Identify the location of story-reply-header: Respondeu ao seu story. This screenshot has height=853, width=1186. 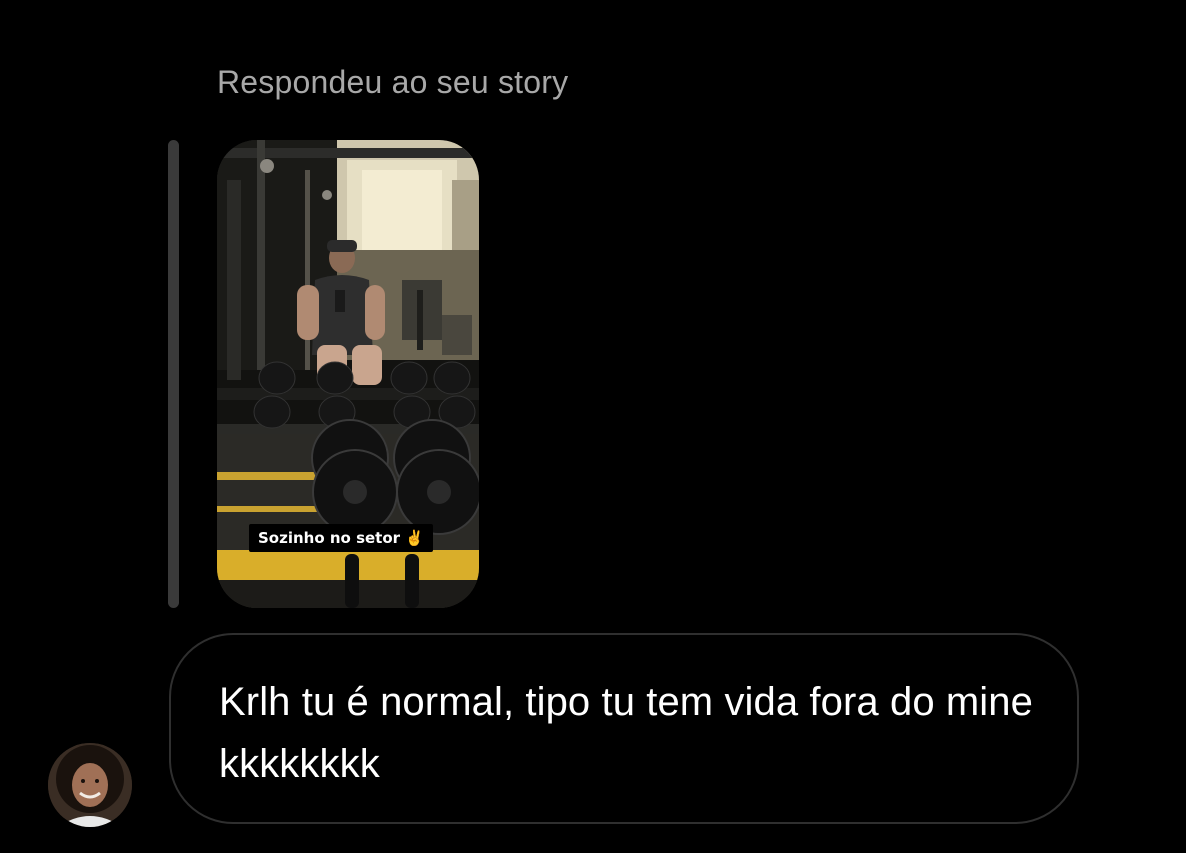
(393, 82).